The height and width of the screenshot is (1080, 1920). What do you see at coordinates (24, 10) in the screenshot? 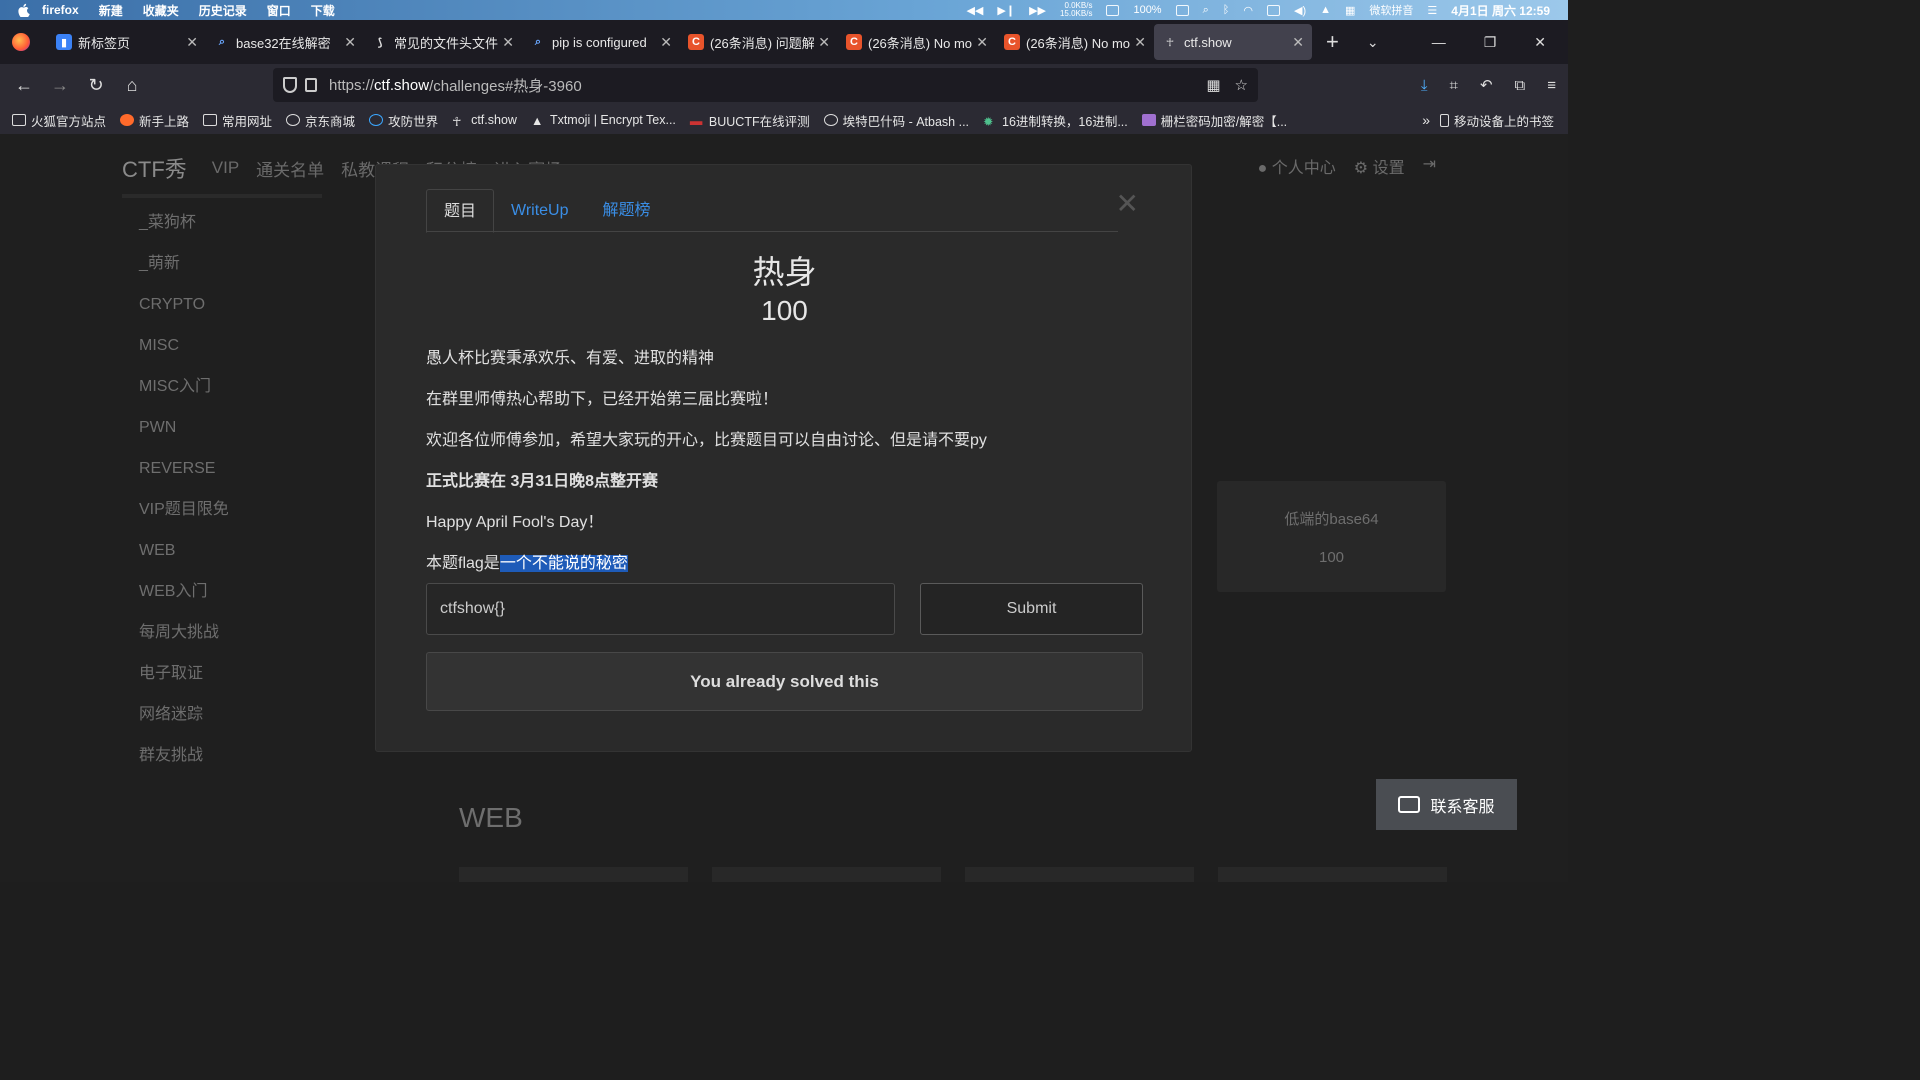
I see `apple-icon` at bounding box center [24, 10].